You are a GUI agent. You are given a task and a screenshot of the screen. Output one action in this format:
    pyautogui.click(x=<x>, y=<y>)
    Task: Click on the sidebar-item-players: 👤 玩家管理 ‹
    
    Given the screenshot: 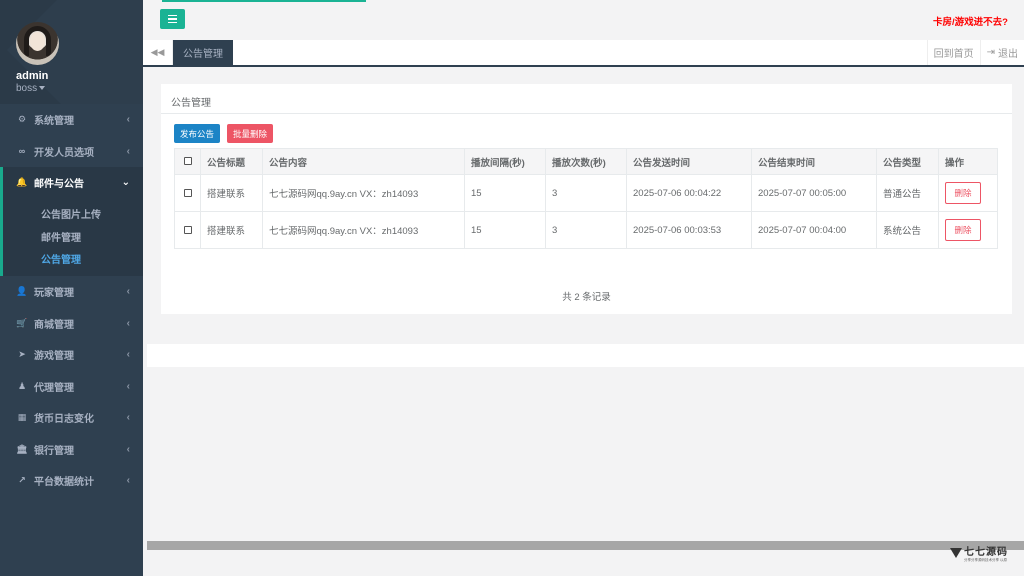 What is the action you would take?
    pyautogui.click(x=71, y=292)
    